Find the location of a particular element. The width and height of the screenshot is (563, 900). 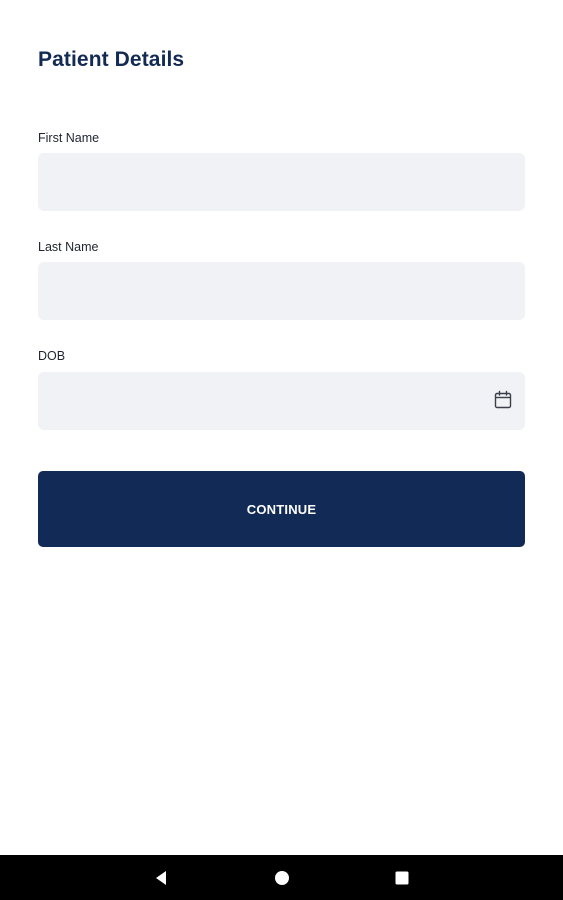

dob-label: DOB is located at coordinates (52, 356).